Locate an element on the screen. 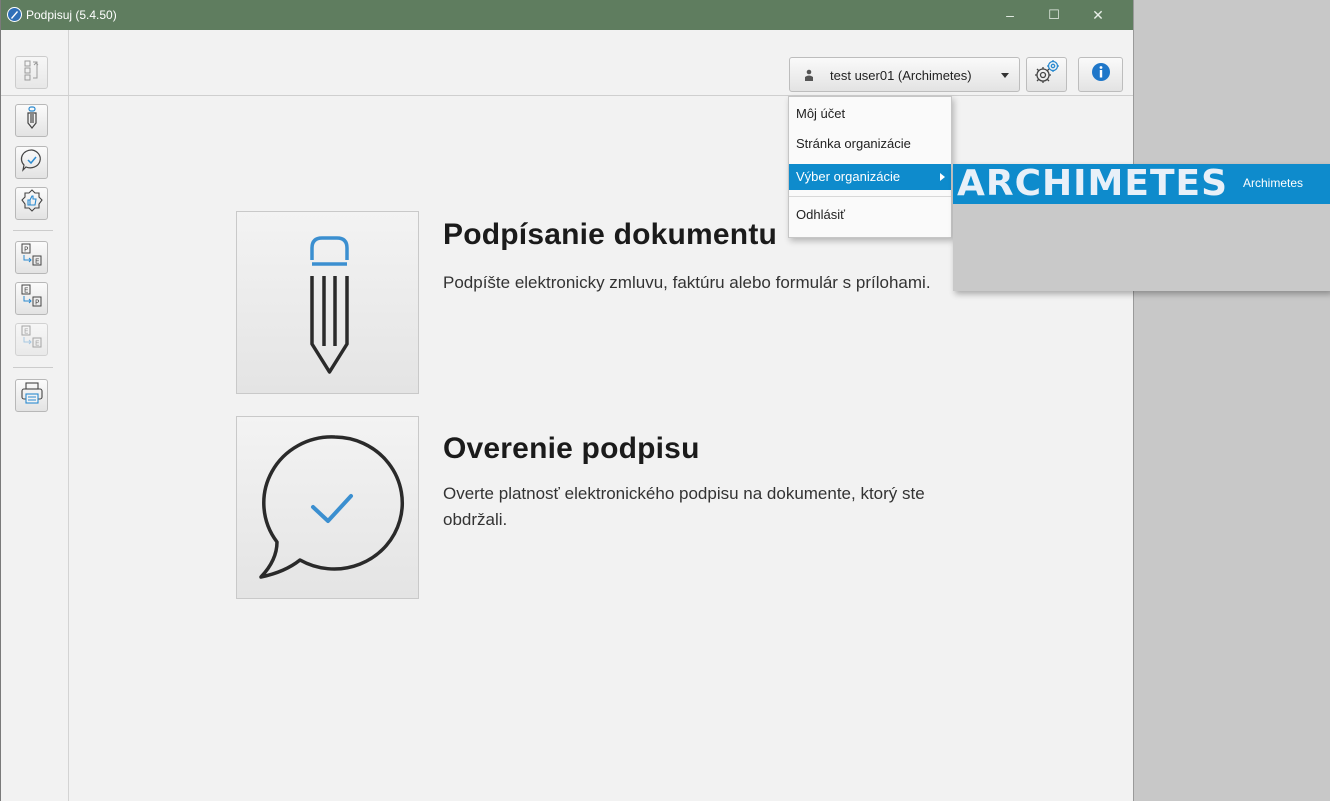 This screenshot has height=801, width=1330. badge-thumbs-up-icon is located at coordinates (32, 203).